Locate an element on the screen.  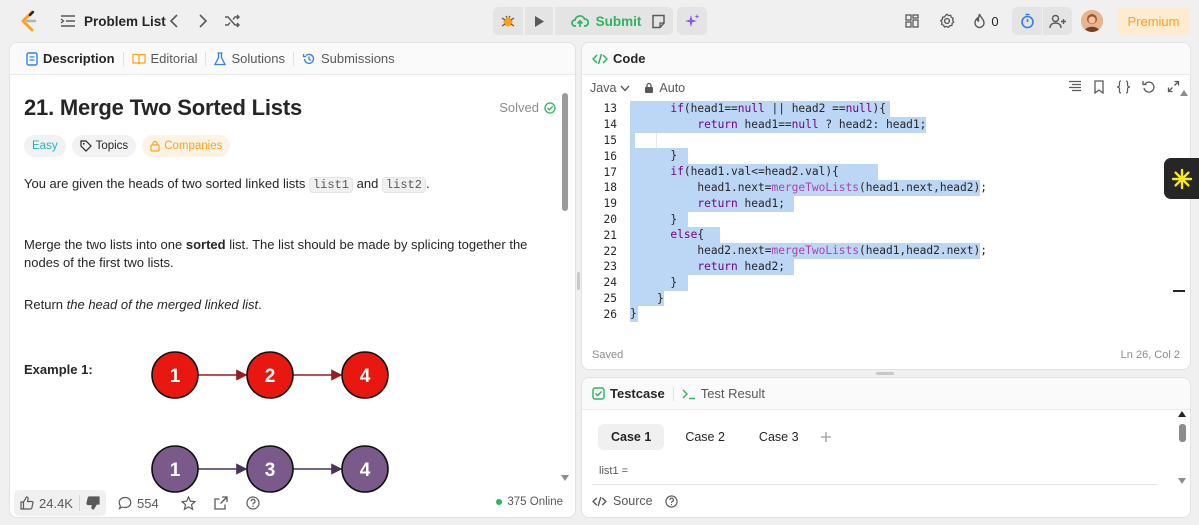
auto-mode-toggle: Auto is located at coordinates (664, 88).